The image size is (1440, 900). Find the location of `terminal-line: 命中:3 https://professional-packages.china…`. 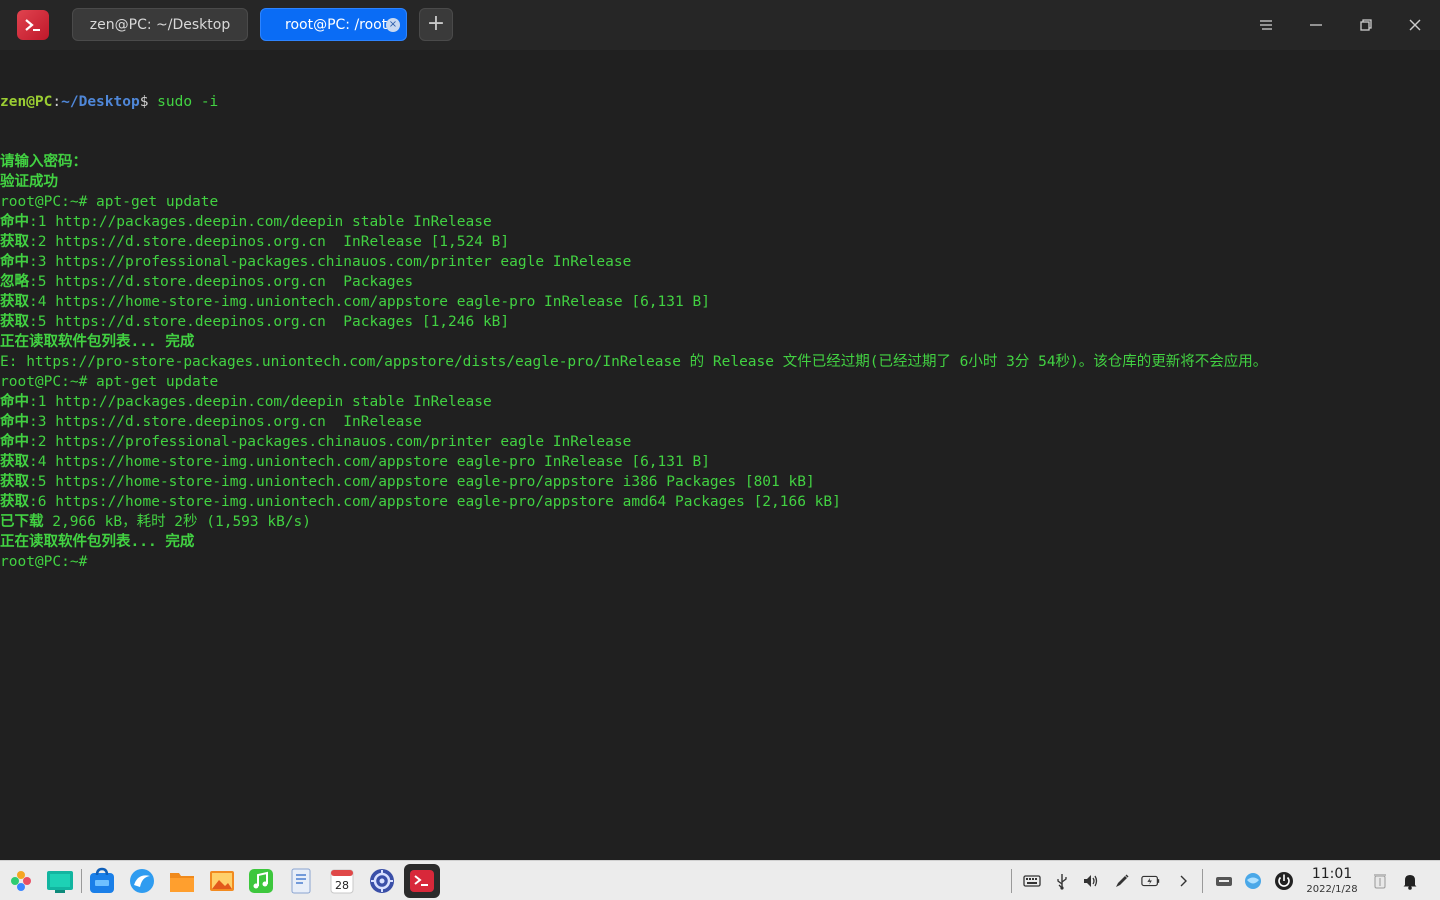

terminal-line: 命中:3 https://professional-packages.china… is located at coordinates (720, 262).